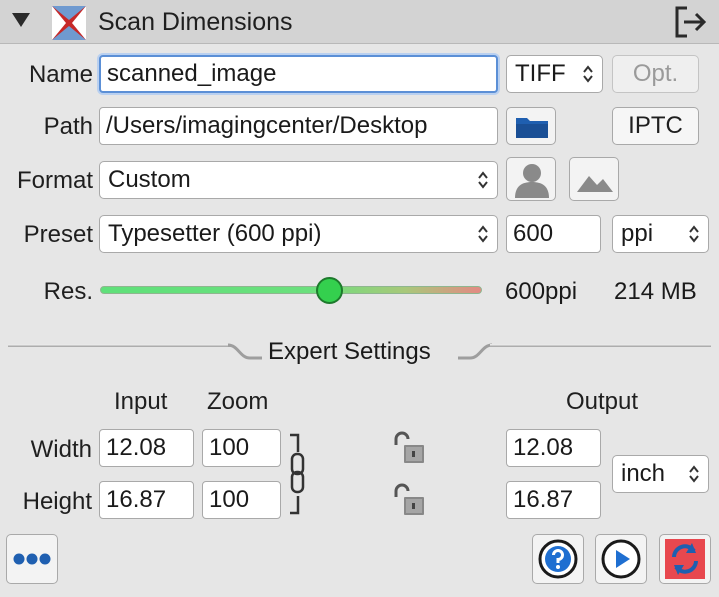 The image size is (719, 597). Describe the element at coordinates (660, 234) in the screenshot. I see `resolution-unit-select: ppi` at that location.